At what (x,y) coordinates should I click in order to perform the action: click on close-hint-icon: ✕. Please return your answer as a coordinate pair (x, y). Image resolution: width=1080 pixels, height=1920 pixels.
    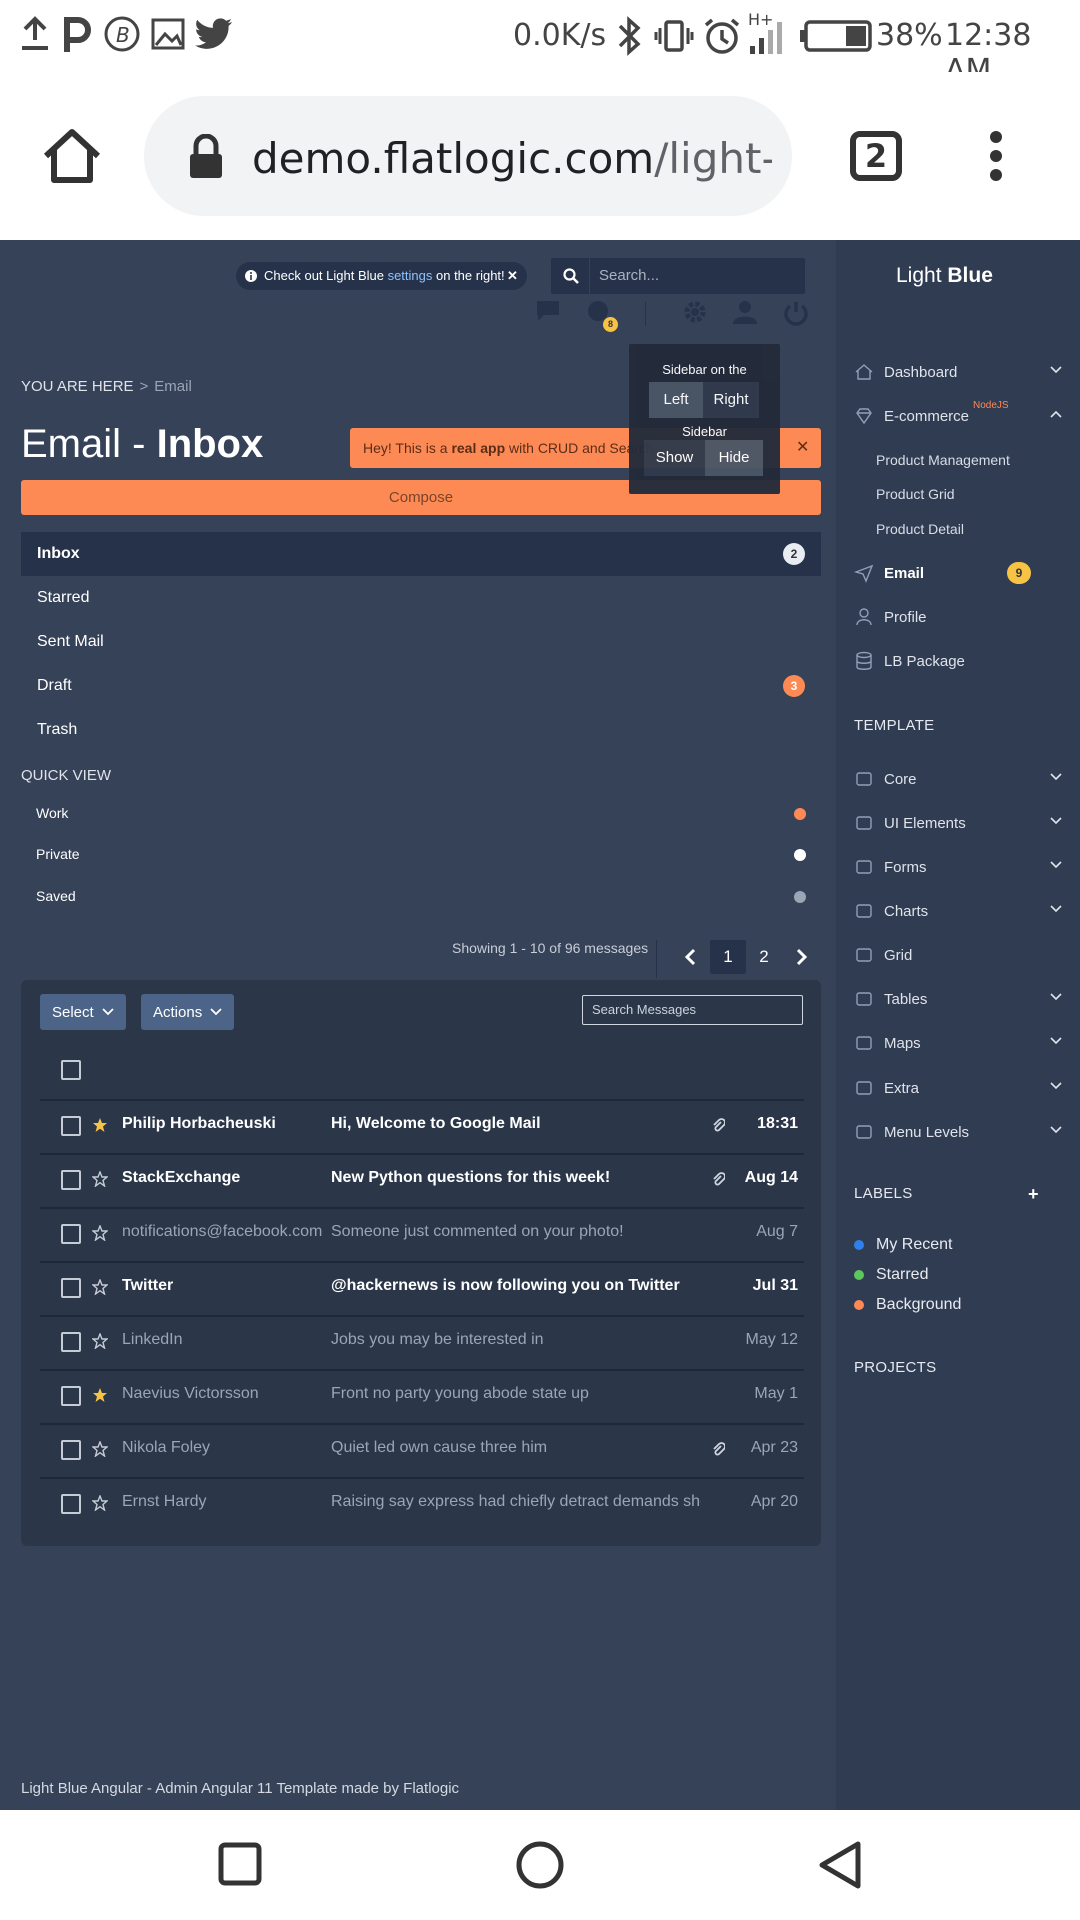
    Looking at the image, I should click on (512, 276).